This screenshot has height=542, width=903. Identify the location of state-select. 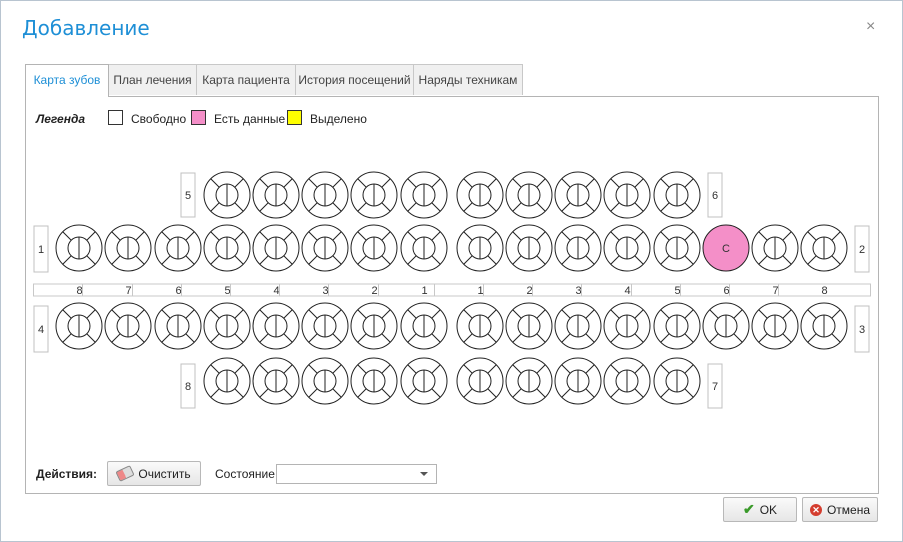
(356, 474).